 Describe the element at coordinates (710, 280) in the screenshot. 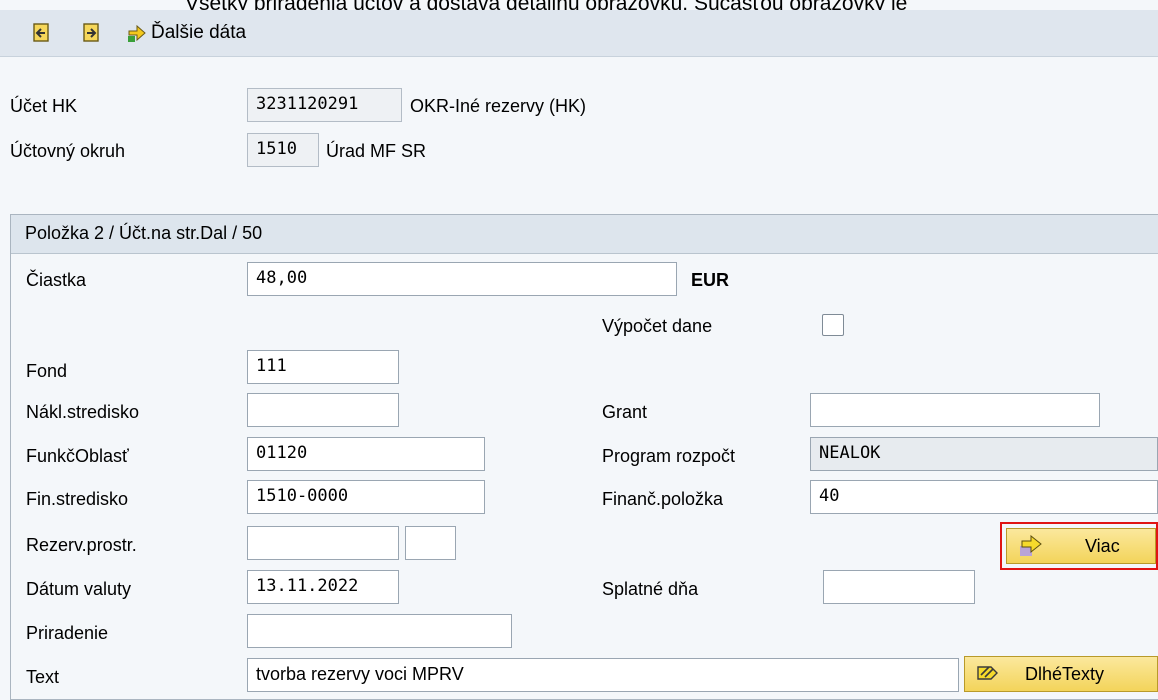

I see `currency-label: EUR` at that location.